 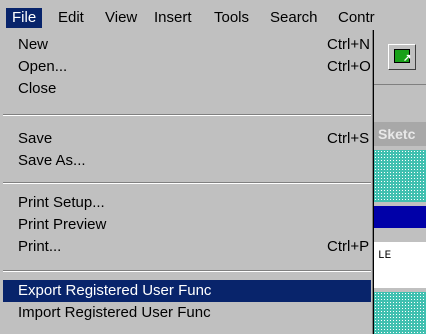 What do you see at coordinates (400, 176) in the screenshot?
I see `canvas-pattern` at bounding box center [400, 176].